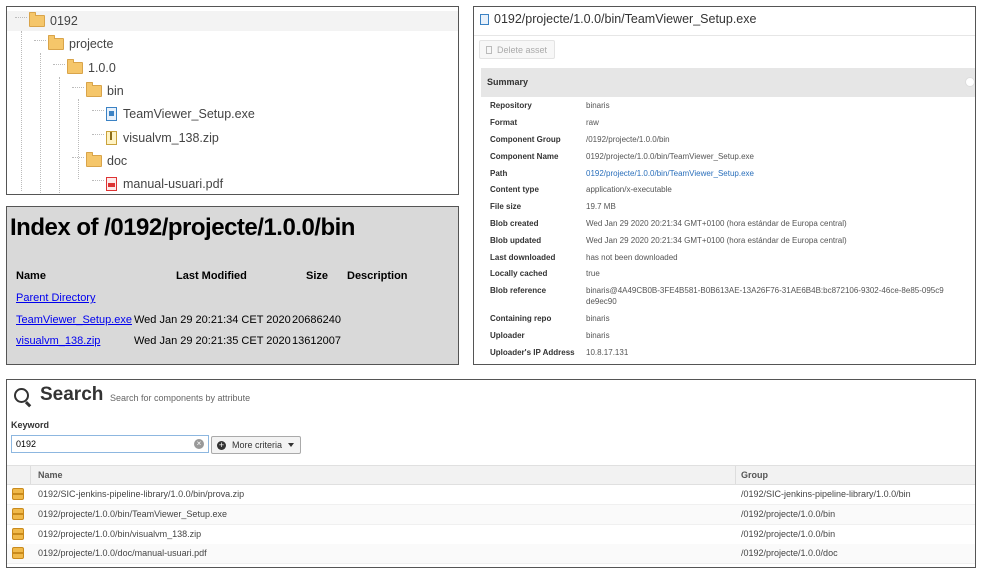  Describe the element at coordinates (484, 19) in the screenshot. I see `exe-file-icon` at that location.